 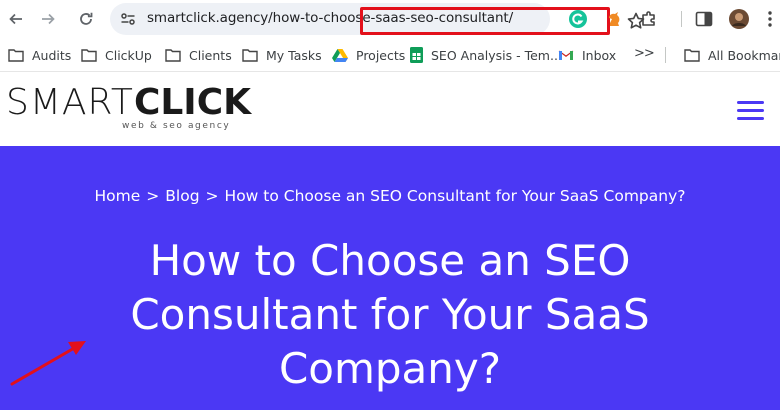 I want to click on site-logo: SMARTCLICK web & seo agency, so click(x=128, y=108).